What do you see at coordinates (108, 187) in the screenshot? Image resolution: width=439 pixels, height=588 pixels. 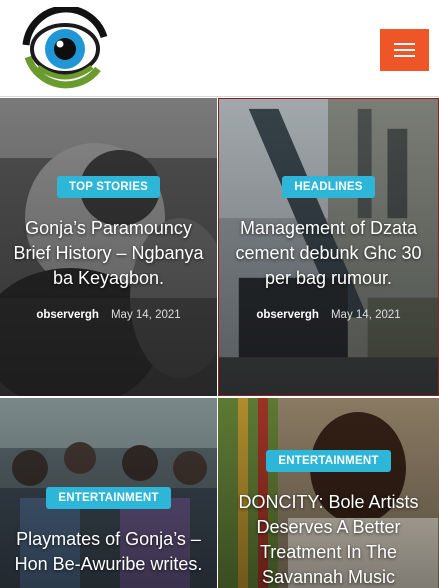 I see `category-badge: TOP STORIES` at bounding box center [108, 187].